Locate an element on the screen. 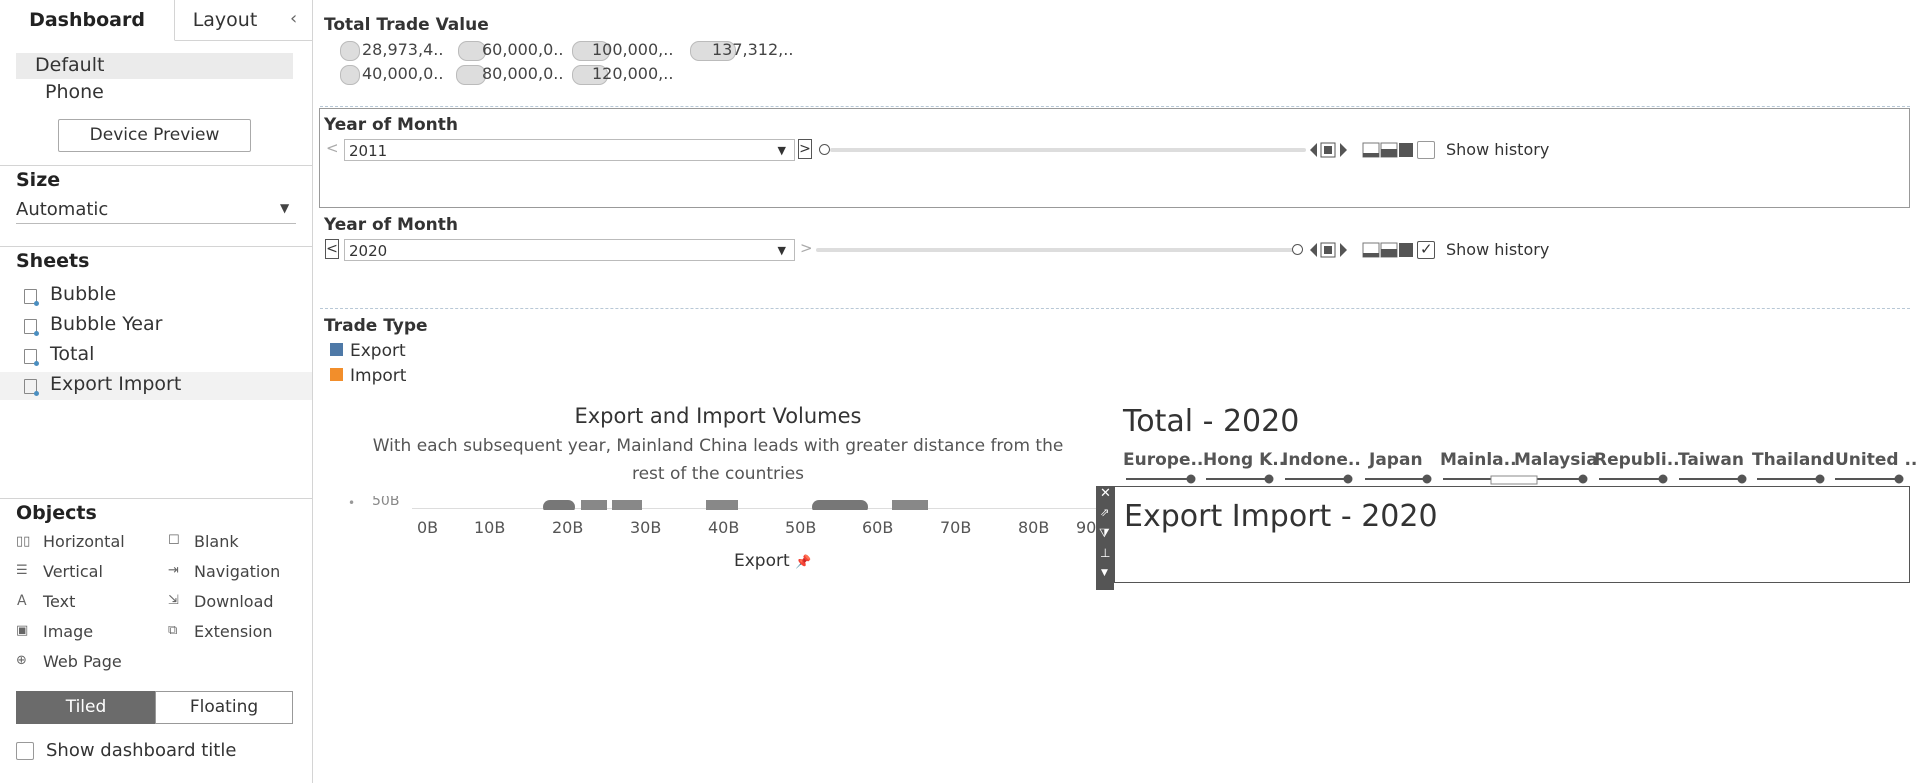 Image resolution: width=1918 pixels, height=783 pixels. globe-icon: ⊕ is located at coordinates (21, 660).